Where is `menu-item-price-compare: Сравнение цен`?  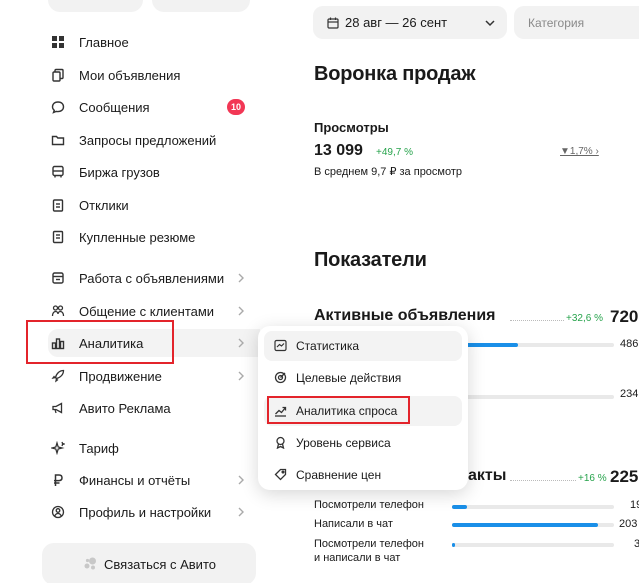
menu-item-price-compare: Сравнение цен is located at coordinates (363, 475).